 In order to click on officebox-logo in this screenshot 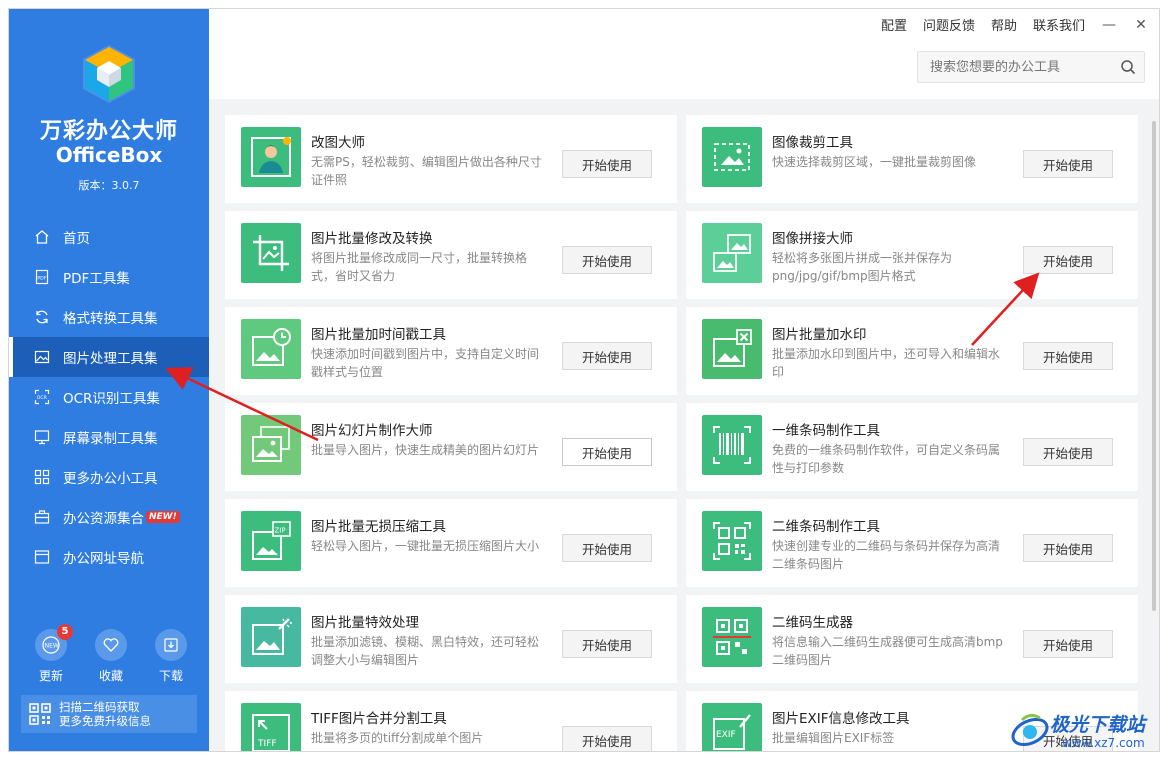, I will do `click(109, 74)`.